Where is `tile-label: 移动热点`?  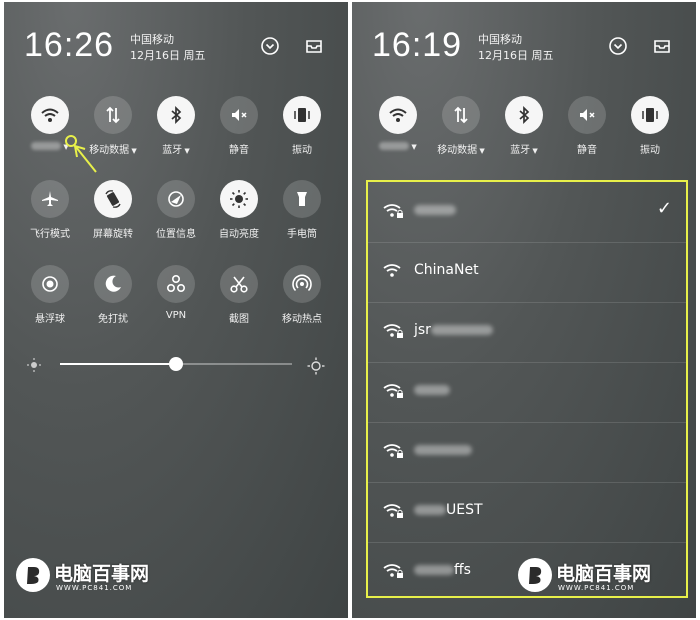 tile-label: 移动热点 is located at coordinates (302, 317).